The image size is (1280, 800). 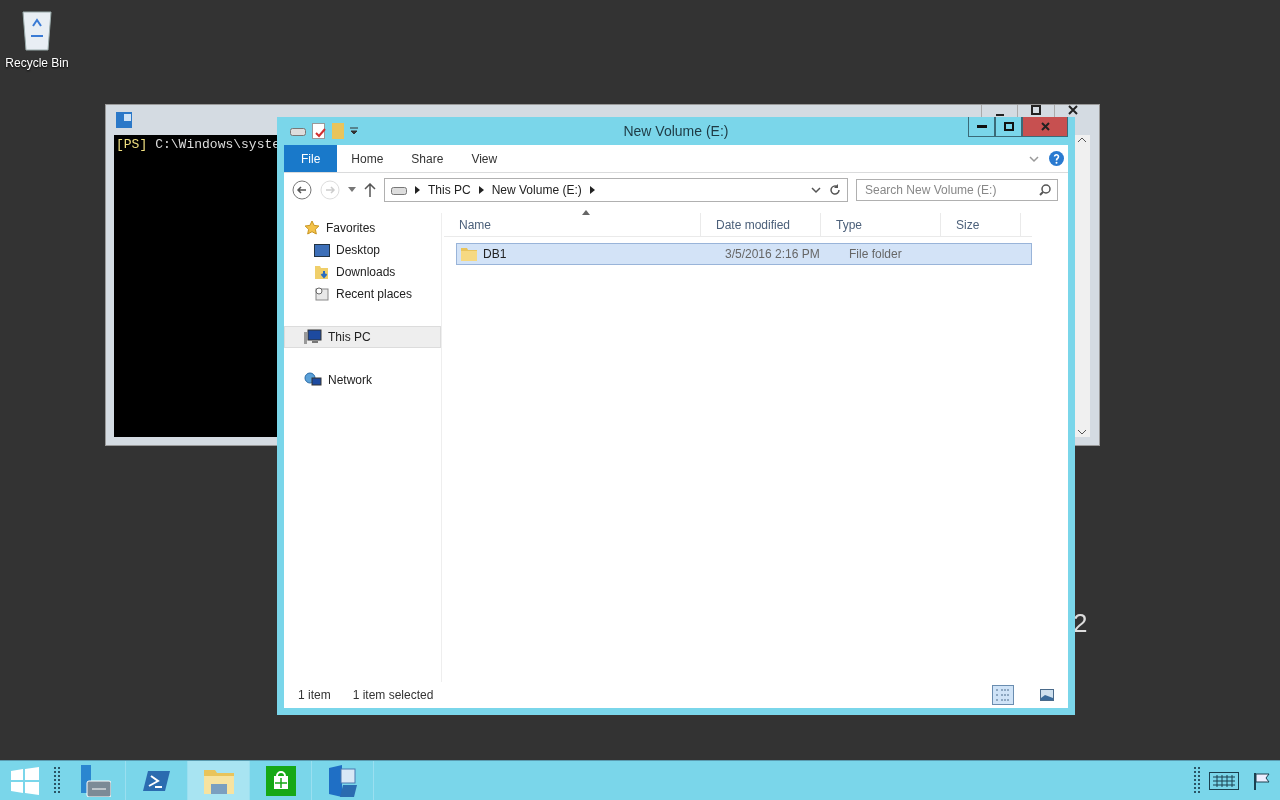 I want to click on minimize-icon, so click(x=981, y=126).